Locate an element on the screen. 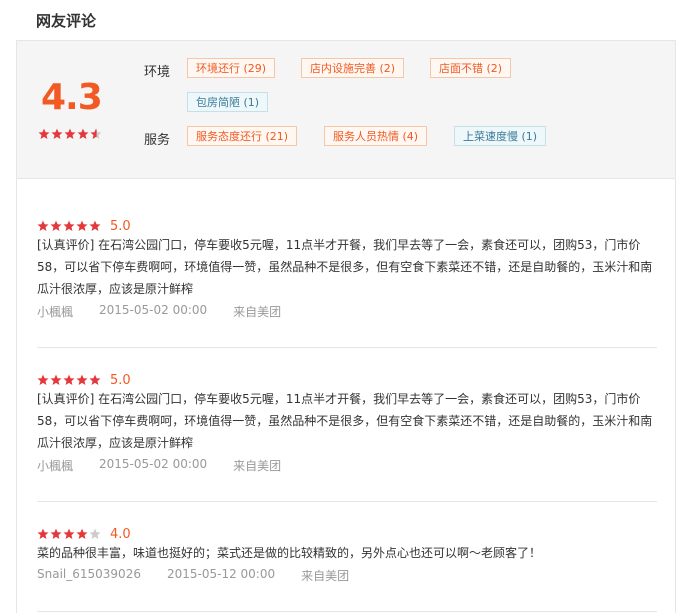 The image size is (688, 613). tag-private-room-shabby: 包房简陋 (1) is located at coordinates (228, 102).